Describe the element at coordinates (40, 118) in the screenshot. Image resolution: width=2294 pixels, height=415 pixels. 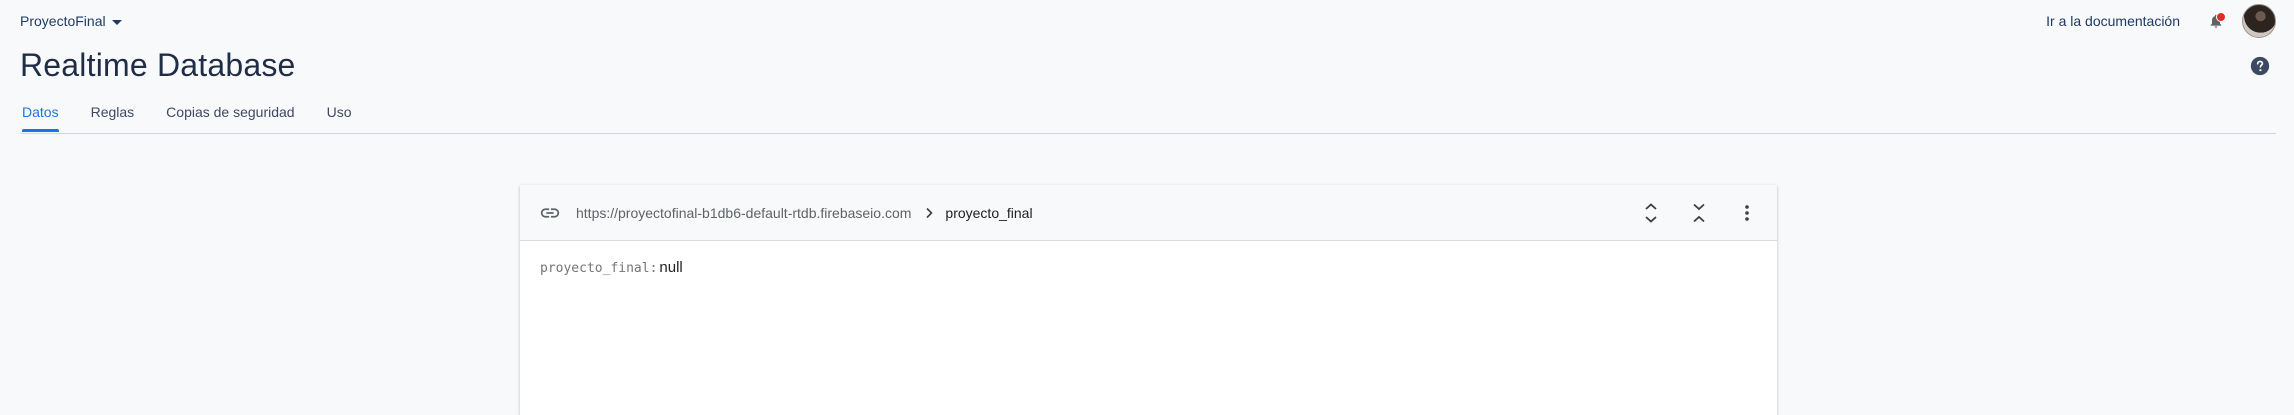
I see `tab-datos: Datos` at that location.